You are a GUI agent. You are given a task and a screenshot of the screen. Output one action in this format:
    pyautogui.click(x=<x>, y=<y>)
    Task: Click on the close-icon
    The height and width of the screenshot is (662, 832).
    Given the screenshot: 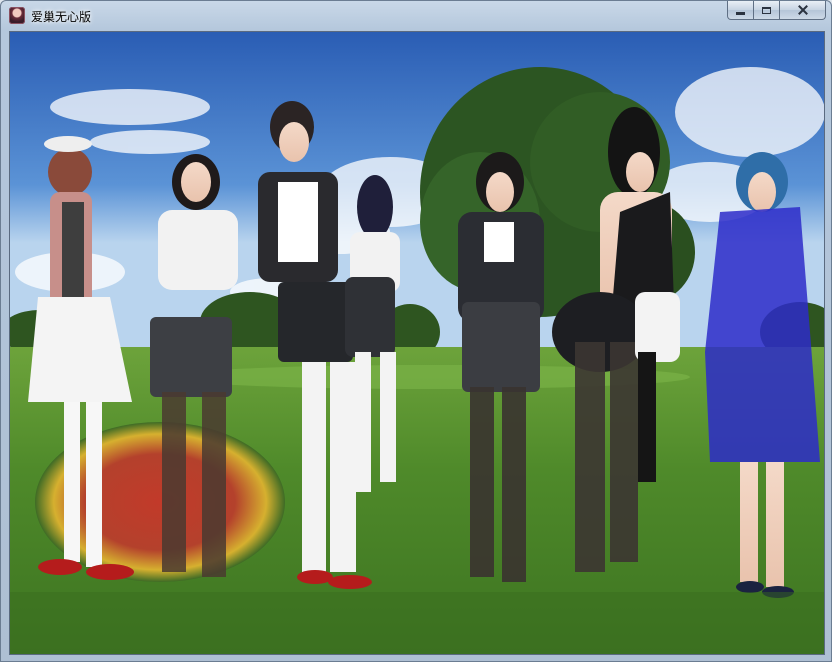 What is the action you would take?
    pyautogui.click(x=803, y=10)
    